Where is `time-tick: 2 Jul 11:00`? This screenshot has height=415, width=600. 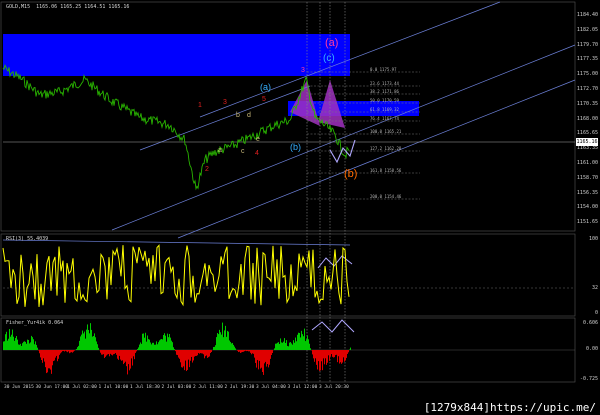 time-tick: 2 Jul 11:00 is located at coordinates (208, 387).